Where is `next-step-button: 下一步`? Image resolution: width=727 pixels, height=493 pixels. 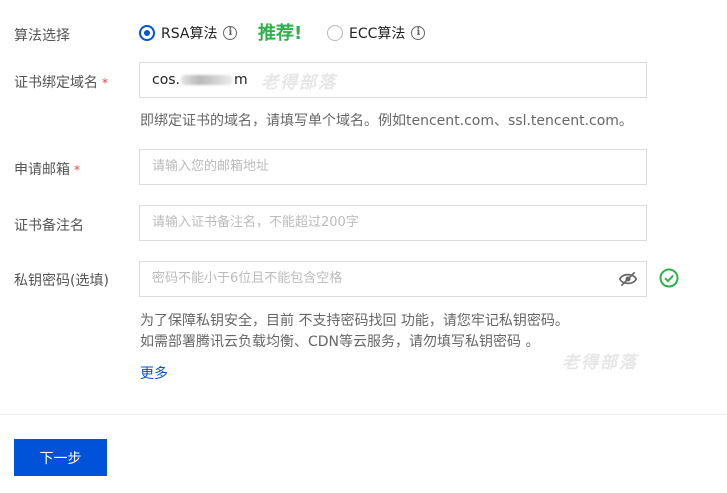
next-step-button: 下一步 is located at coordinates (60, 457).